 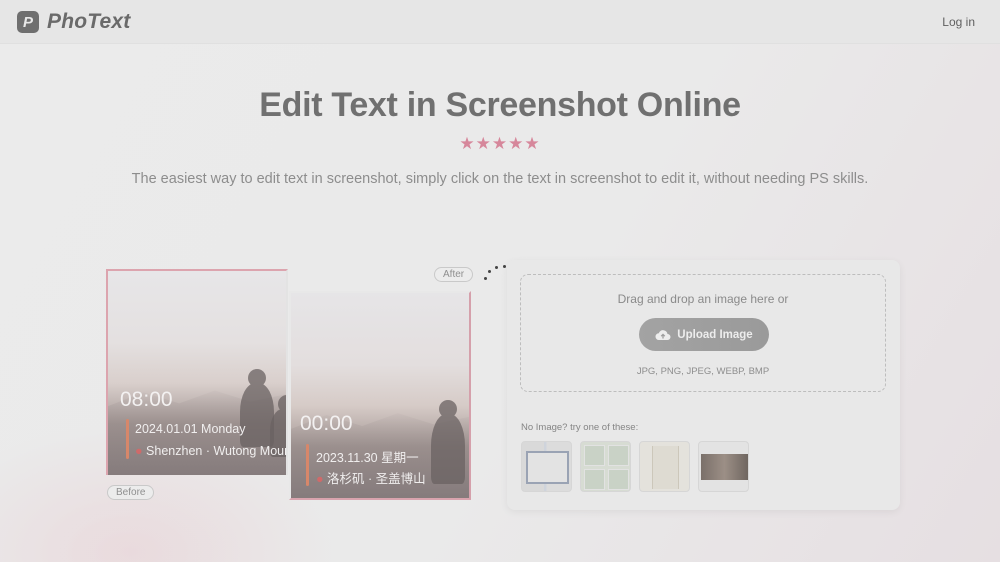 What do you see at coordinates (580, 427) in the screenshot?
I see `sample-images-label: No Image? try one of these:` at bounding box center [580, 427].